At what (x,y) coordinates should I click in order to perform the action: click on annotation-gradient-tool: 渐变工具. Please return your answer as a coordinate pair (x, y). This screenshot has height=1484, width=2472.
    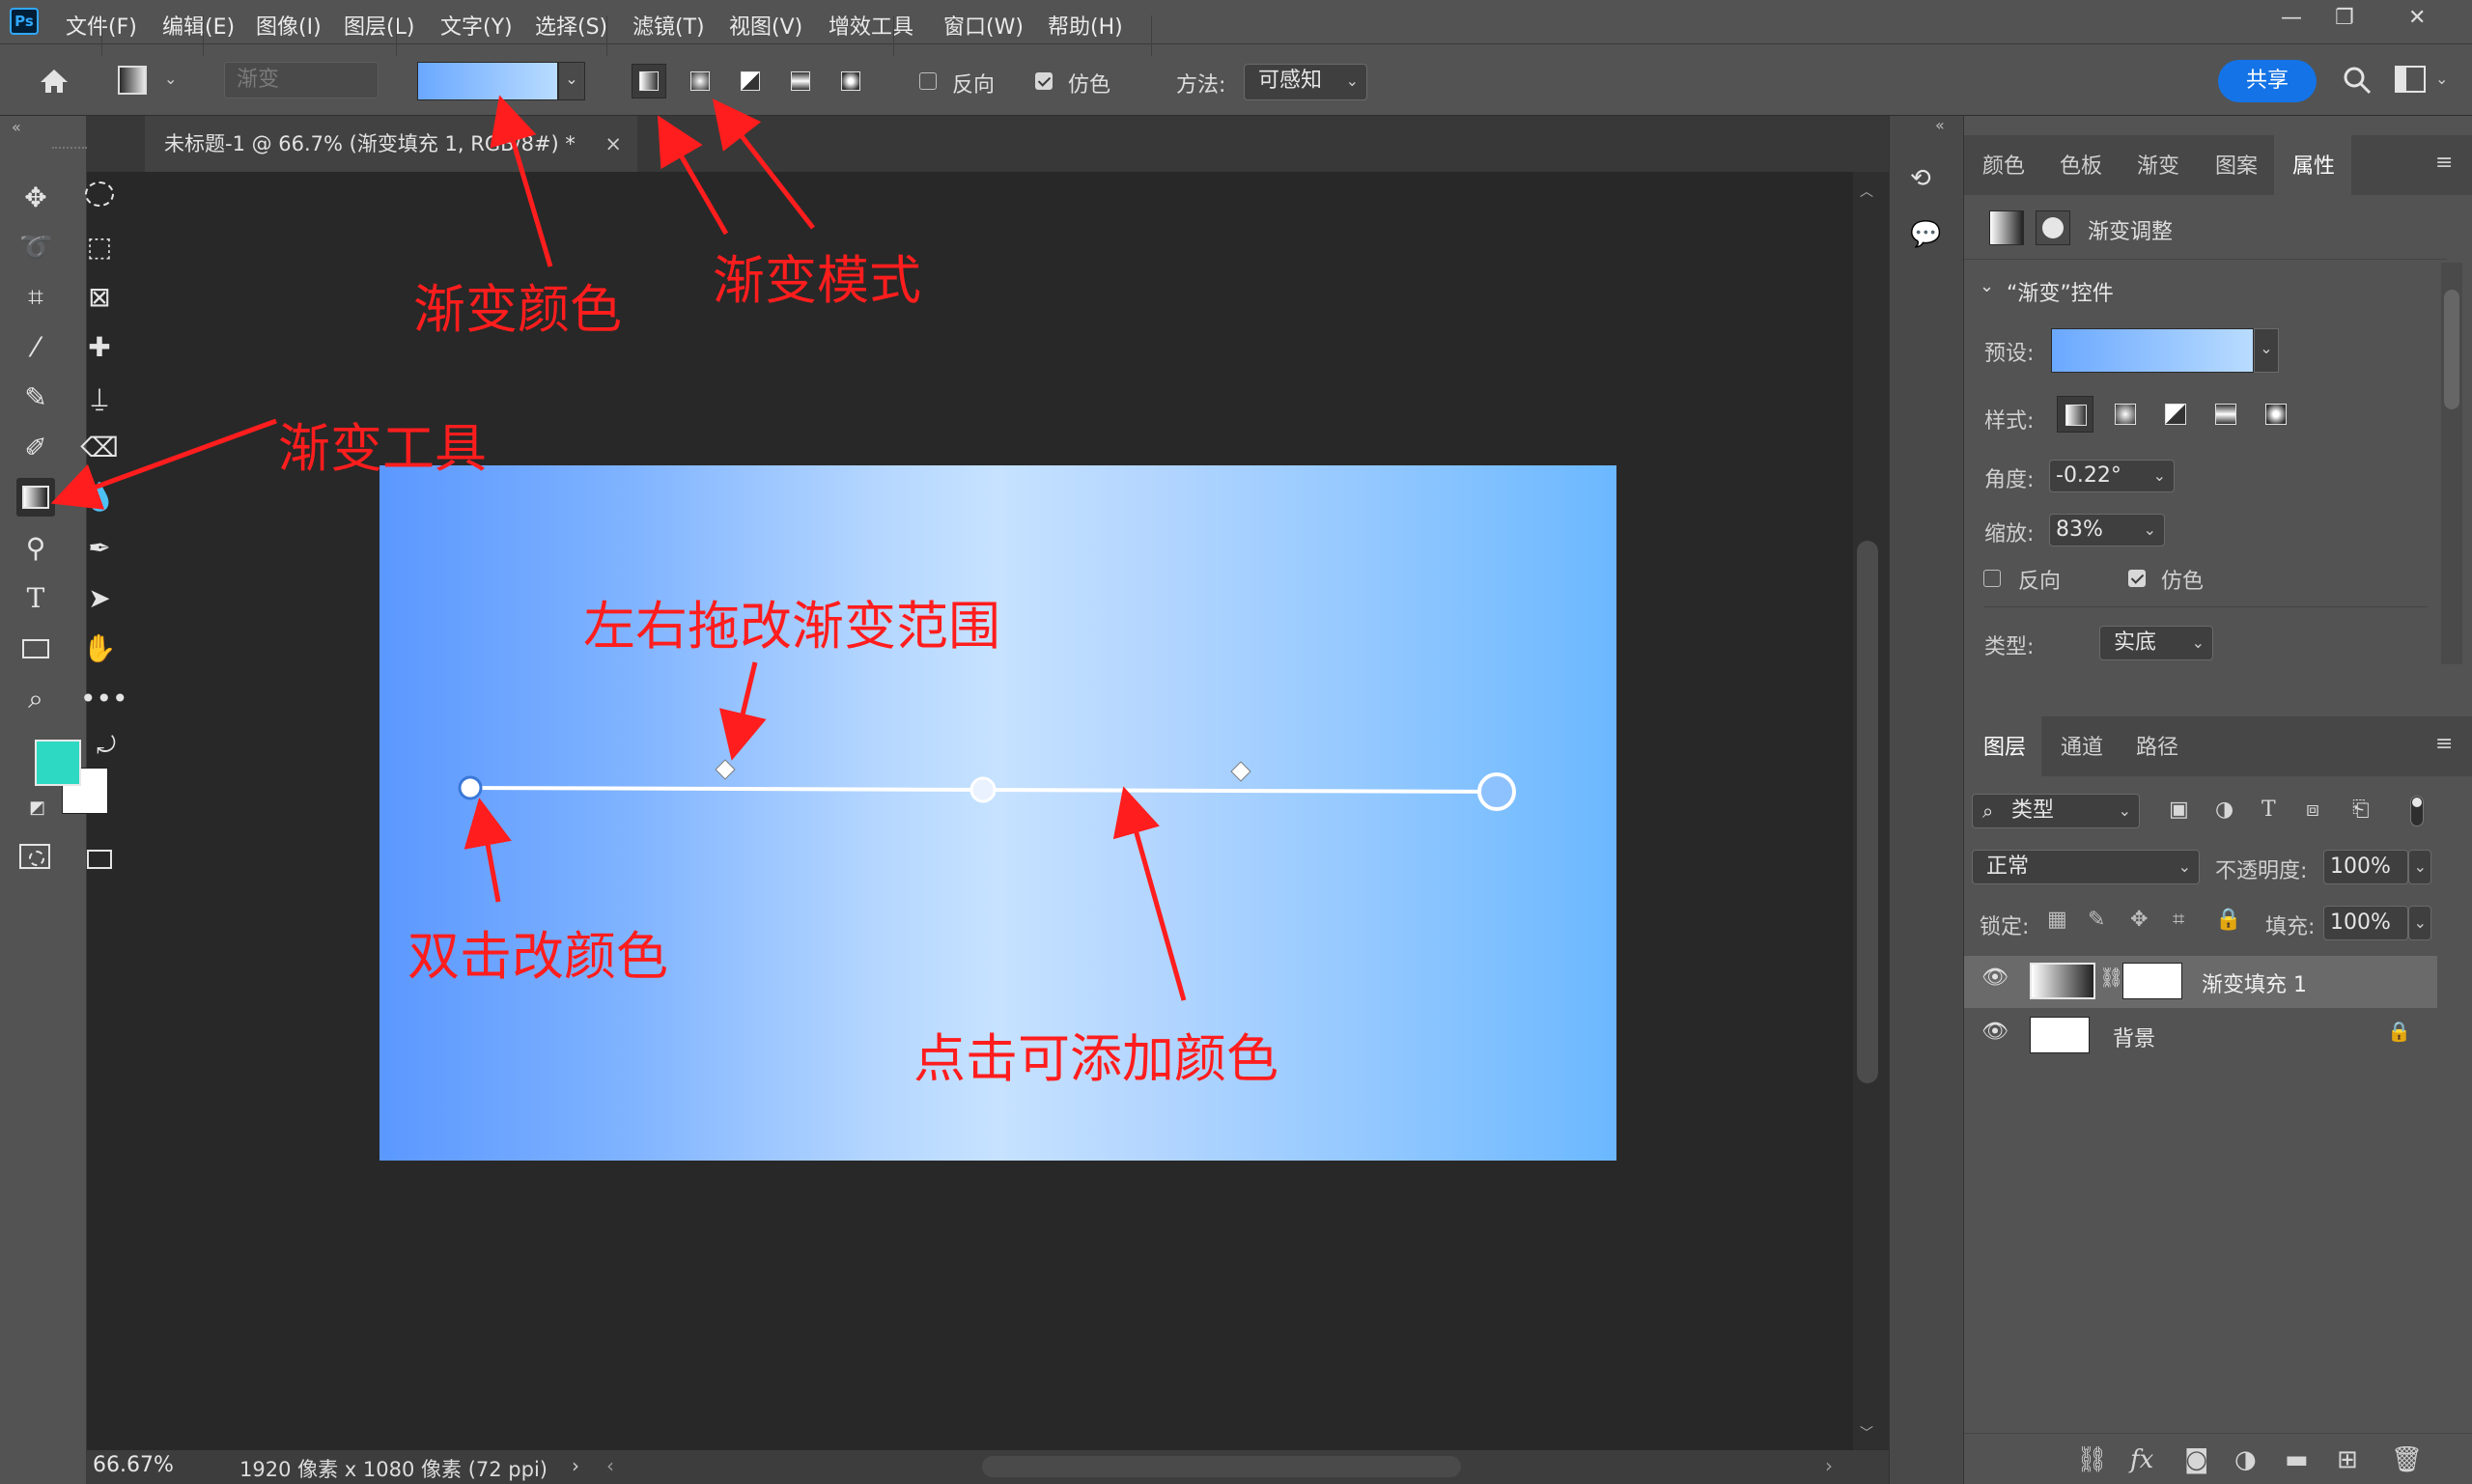
    Looking at the image, I should click on (382, 449).